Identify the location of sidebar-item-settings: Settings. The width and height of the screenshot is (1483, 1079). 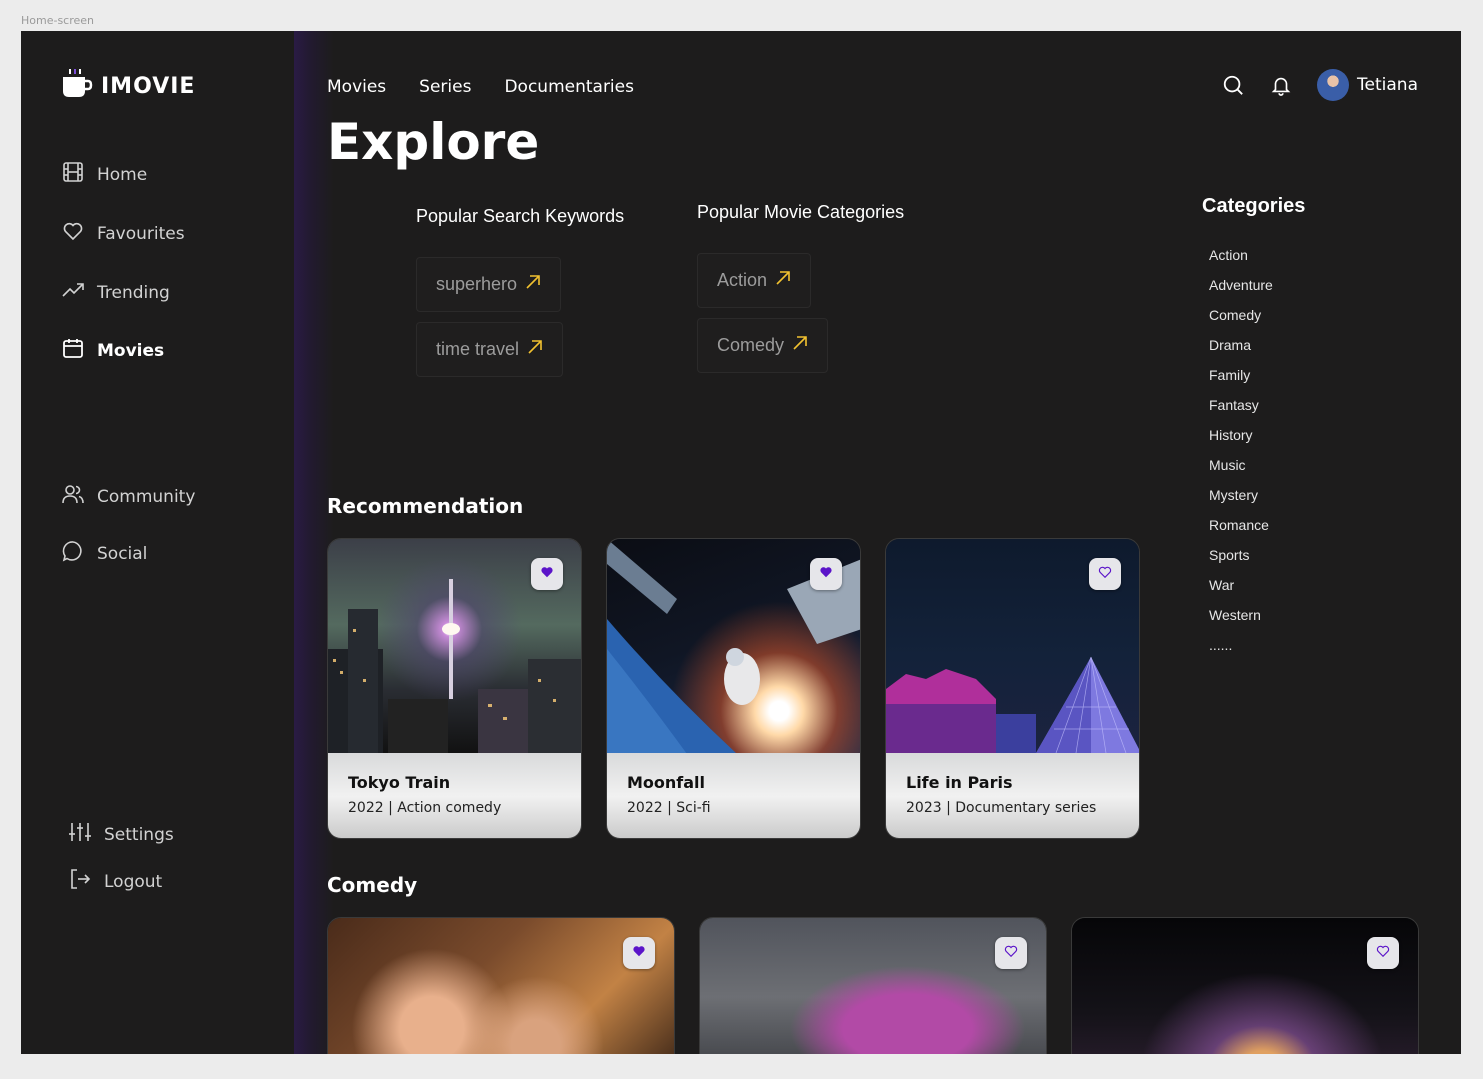
(121, 834).